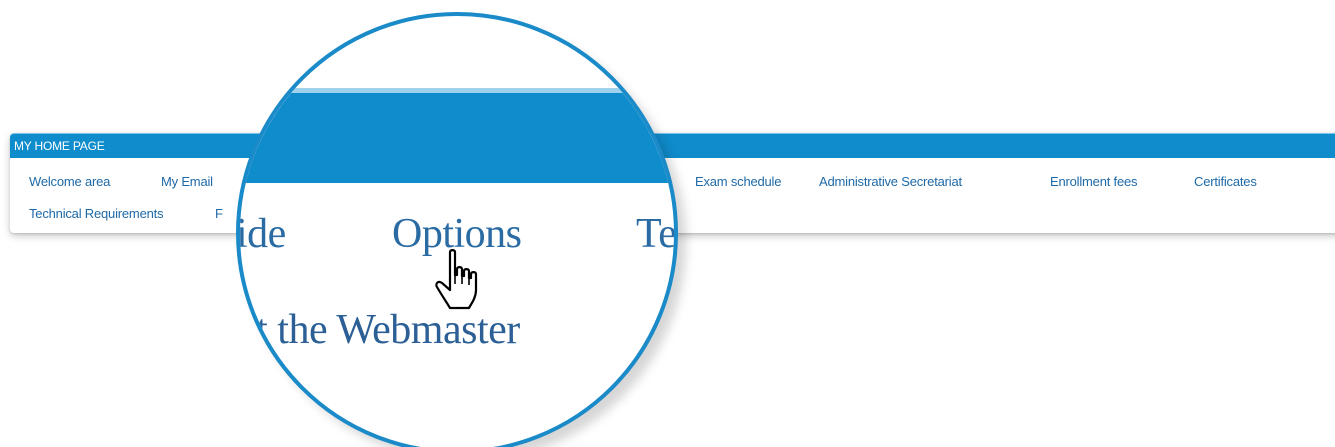  What do you see at coordinates (187, 181) in the screenshot?
I see `nav-link-my-email: My Email` at bounding box center [187, 181].